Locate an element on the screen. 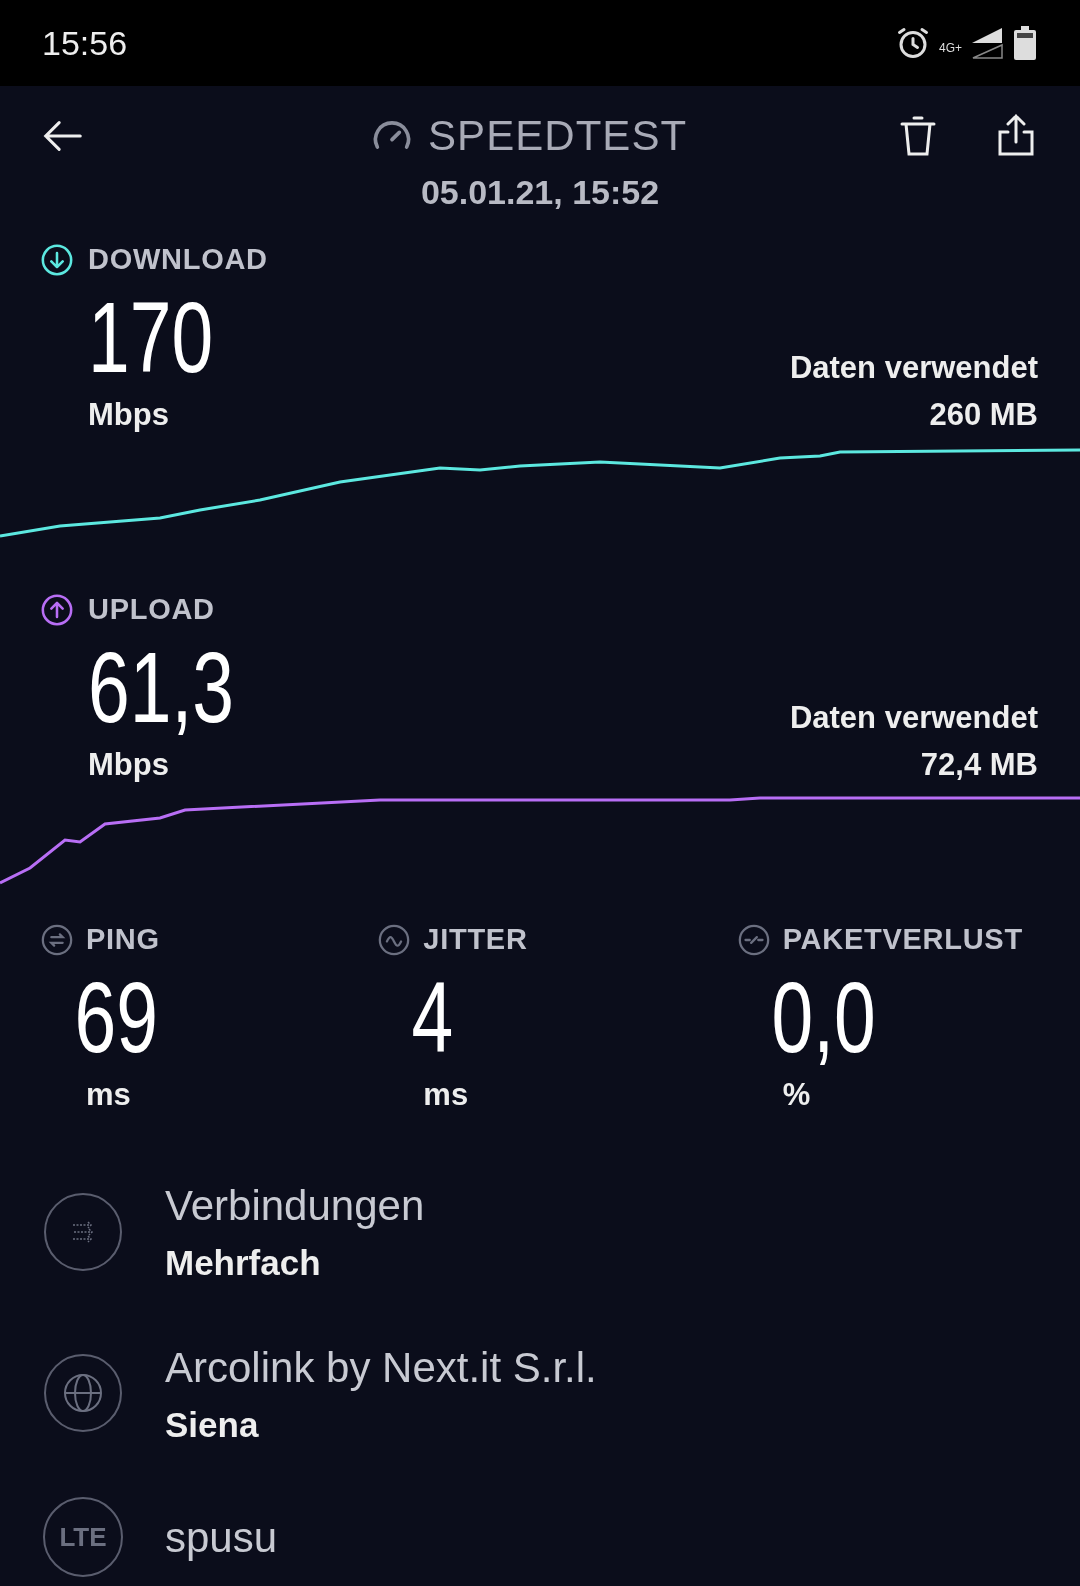 This screenshot has height=1586, width=1080. test-date: 05.01.21, 15:52 is located at coordinates (540, 192).